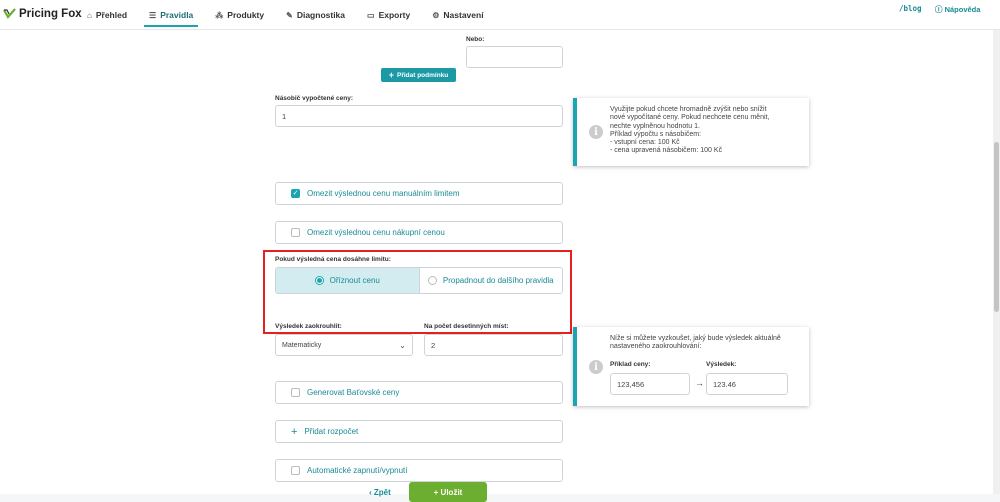 The height and width of the screenshot is (502, 1000). What do you see at coordinates (50, 14) in the screenshot?
I see `app-name: Pricing Fox` at bounding box center [50, 14].